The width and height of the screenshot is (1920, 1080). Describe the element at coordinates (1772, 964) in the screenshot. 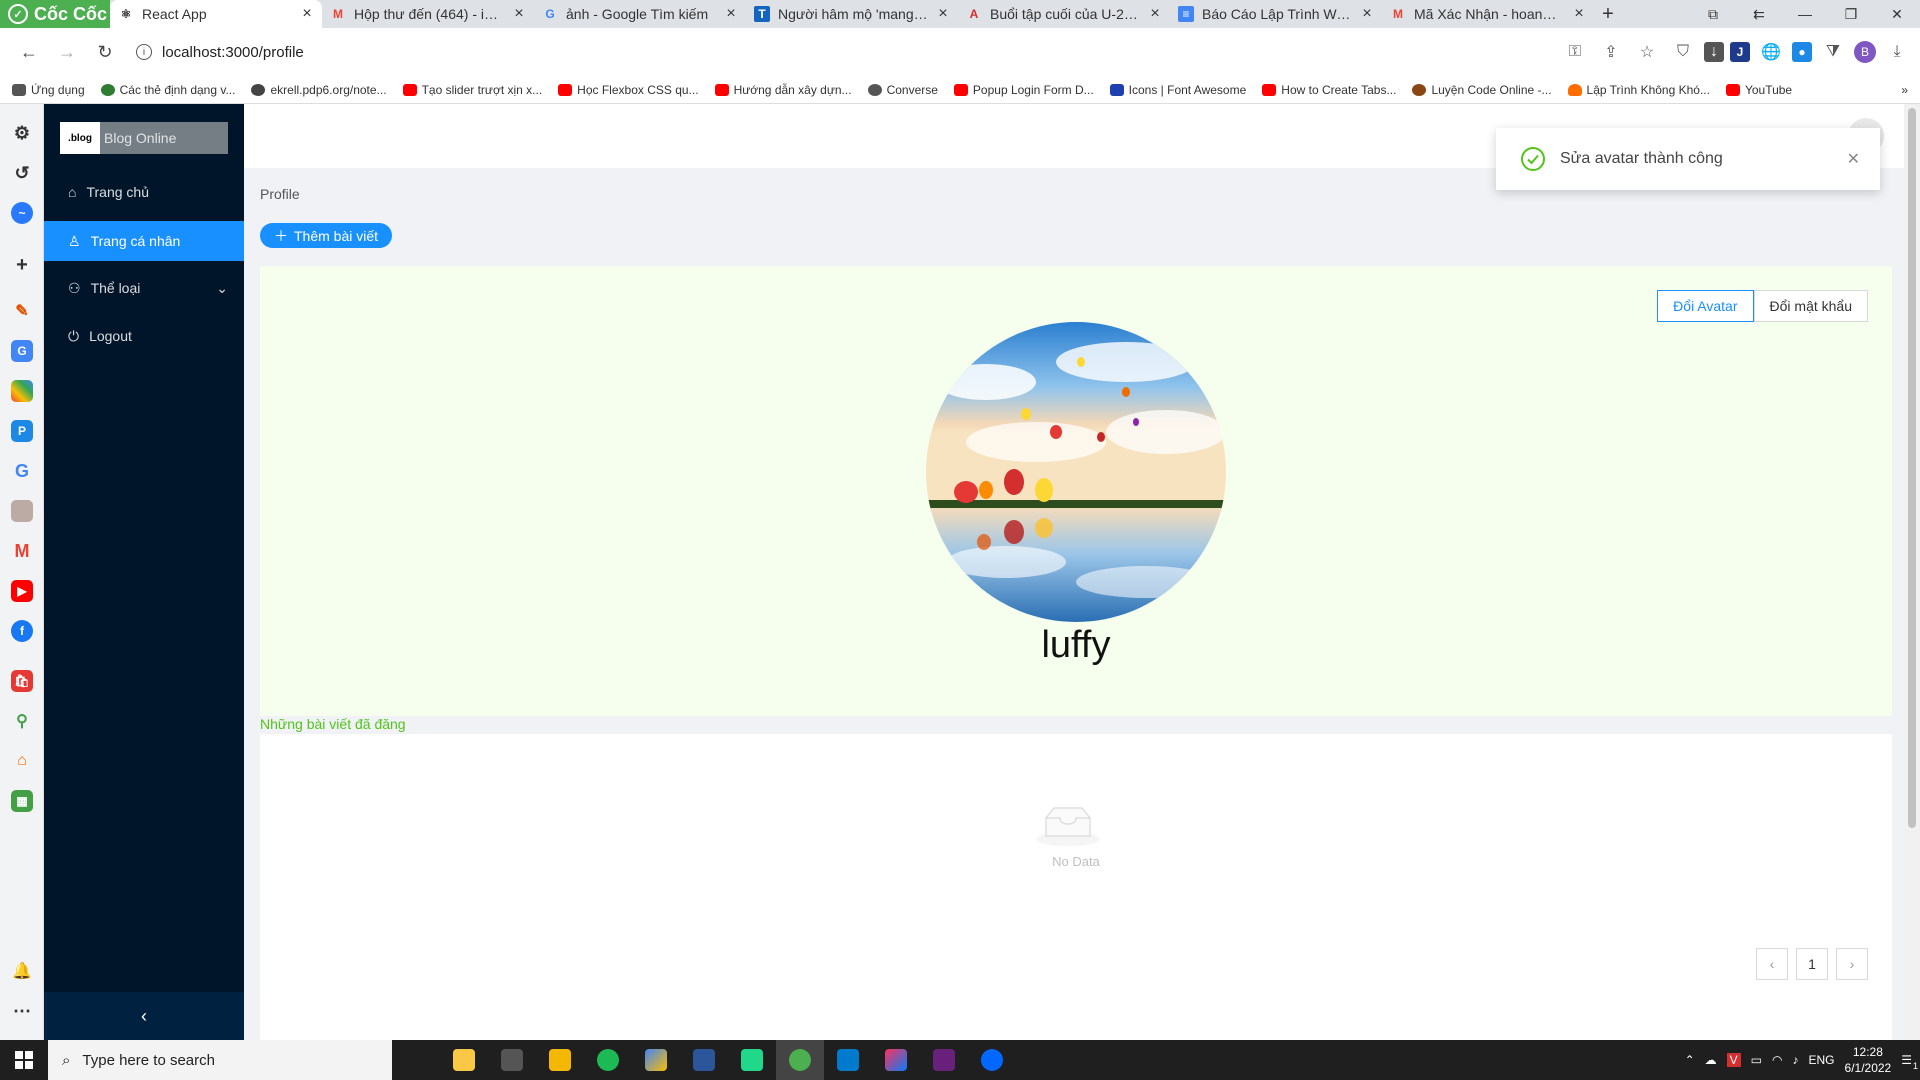

I see `prev-page-button: ‹` at that location.